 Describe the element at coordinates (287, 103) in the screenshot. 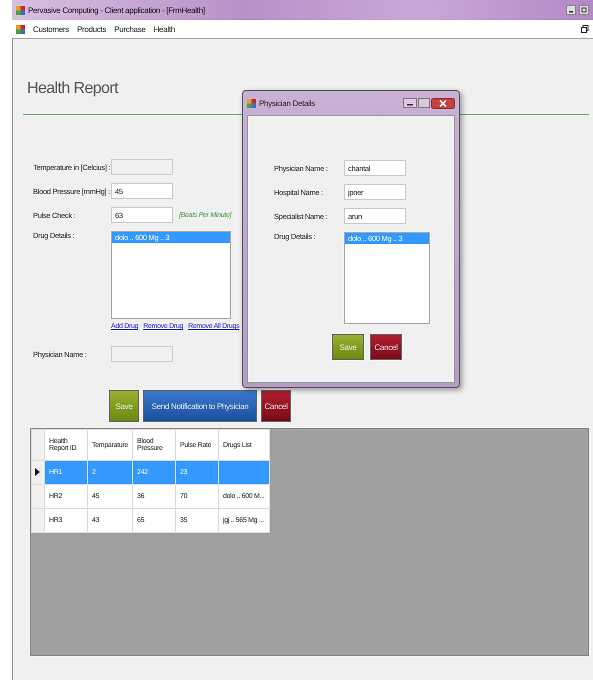

I see `dialog-title: Physician Details` at that location.